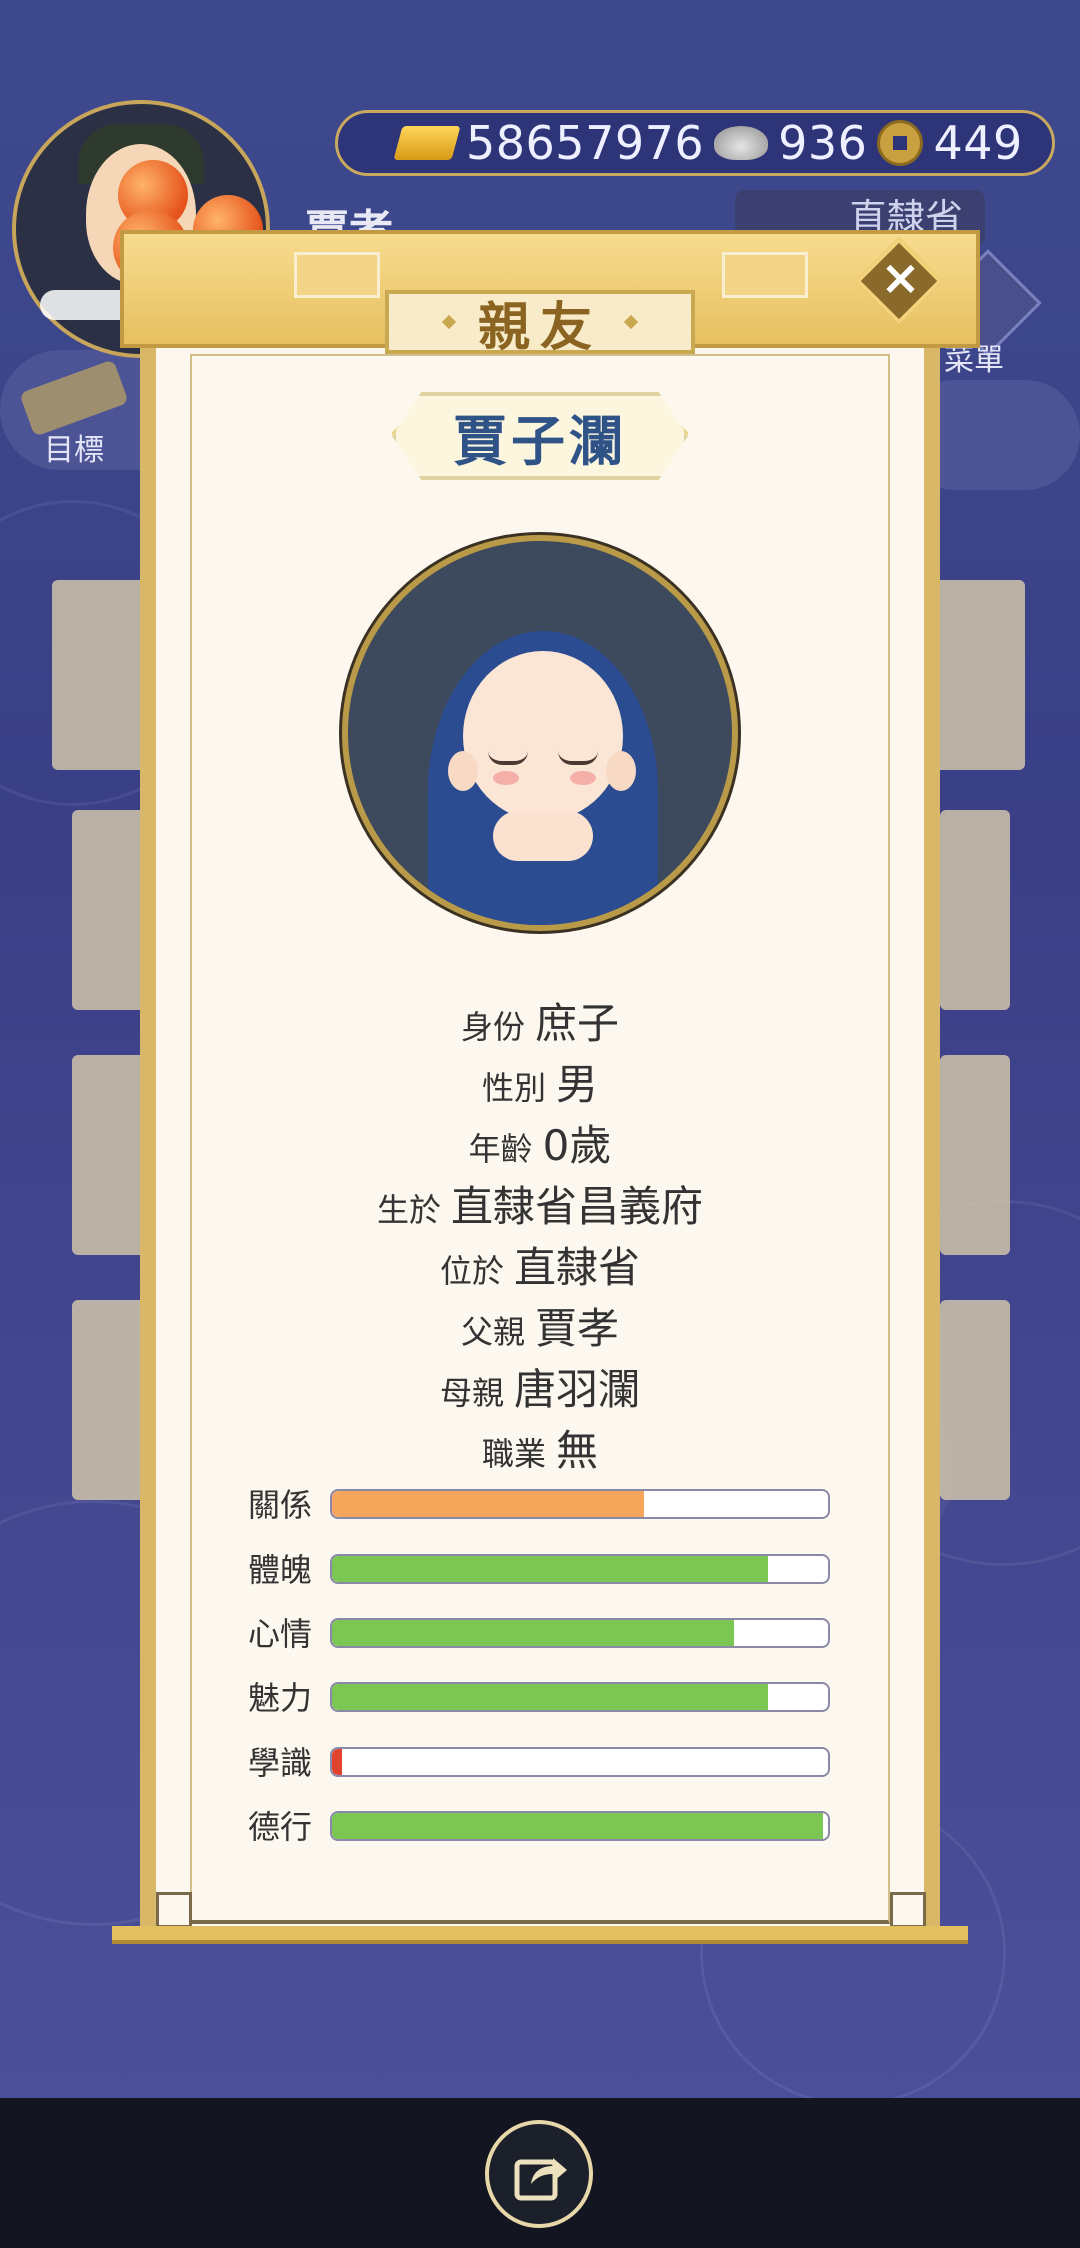 The image size is (1080, 2248). I want to click on info-row-occupation: 職業無, so click(540, 1447).